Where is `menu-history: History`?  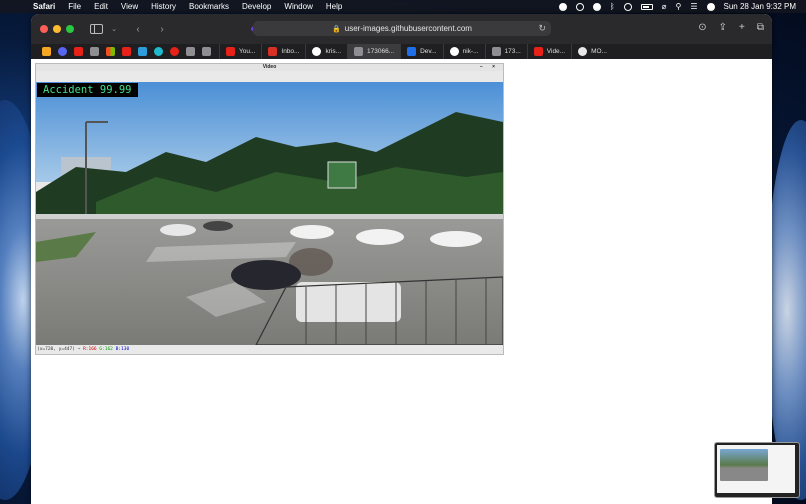 menu-history: History is located at coordinates (163, 6).